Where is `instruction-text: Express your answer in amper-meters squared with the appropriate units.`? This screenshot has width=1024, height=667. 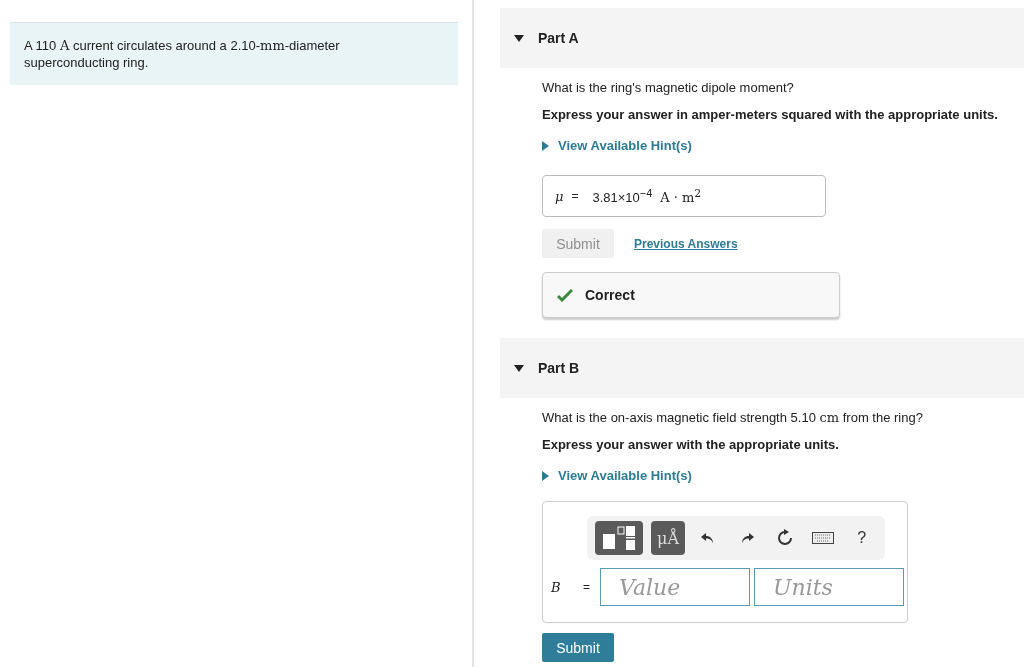
instruction-text: Express your answer in amper-meters squared with the appropriate units. is located at coordinates (770, 114).